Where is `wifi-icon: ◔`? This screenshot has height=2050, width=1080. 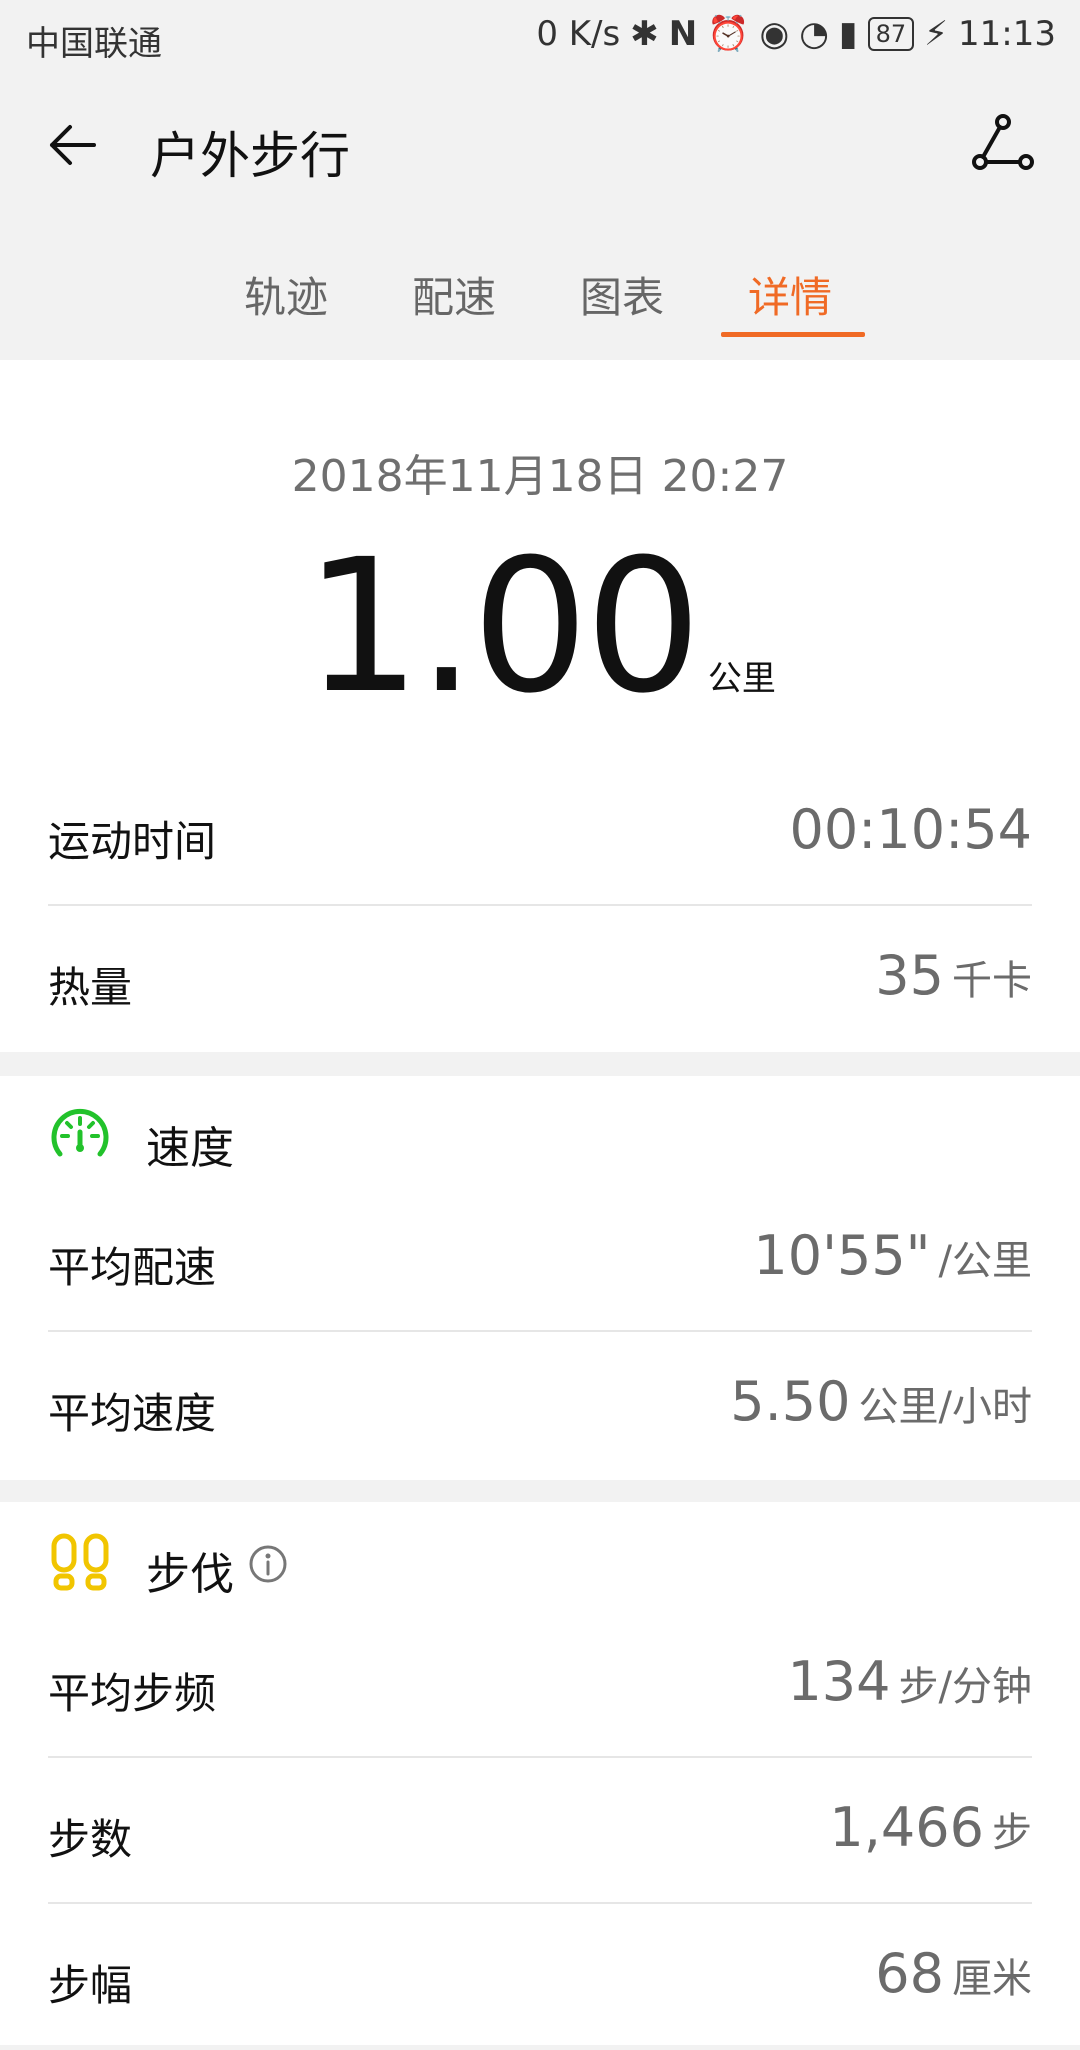
wifi-icon: ◔ is located at coordinates (814, 34).